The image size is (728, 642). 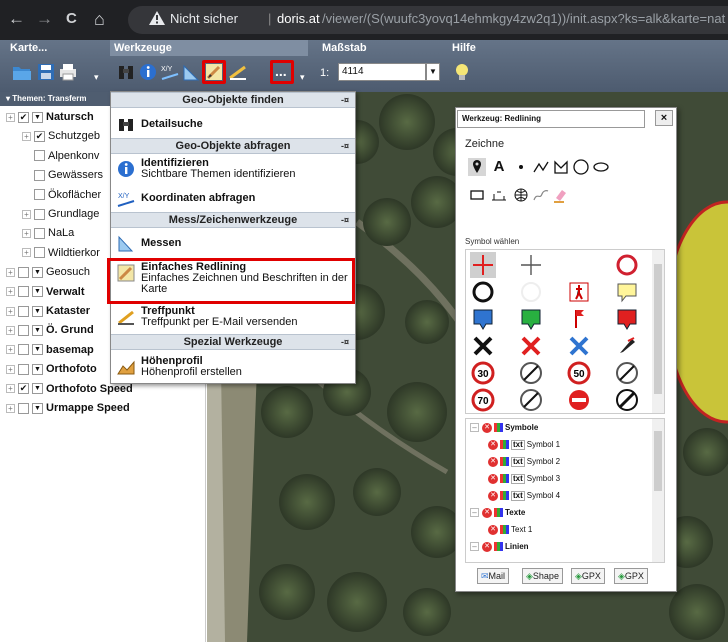 I want to click on tree-row: + ✔ Schutzgeb, so click(x=61, y=136).